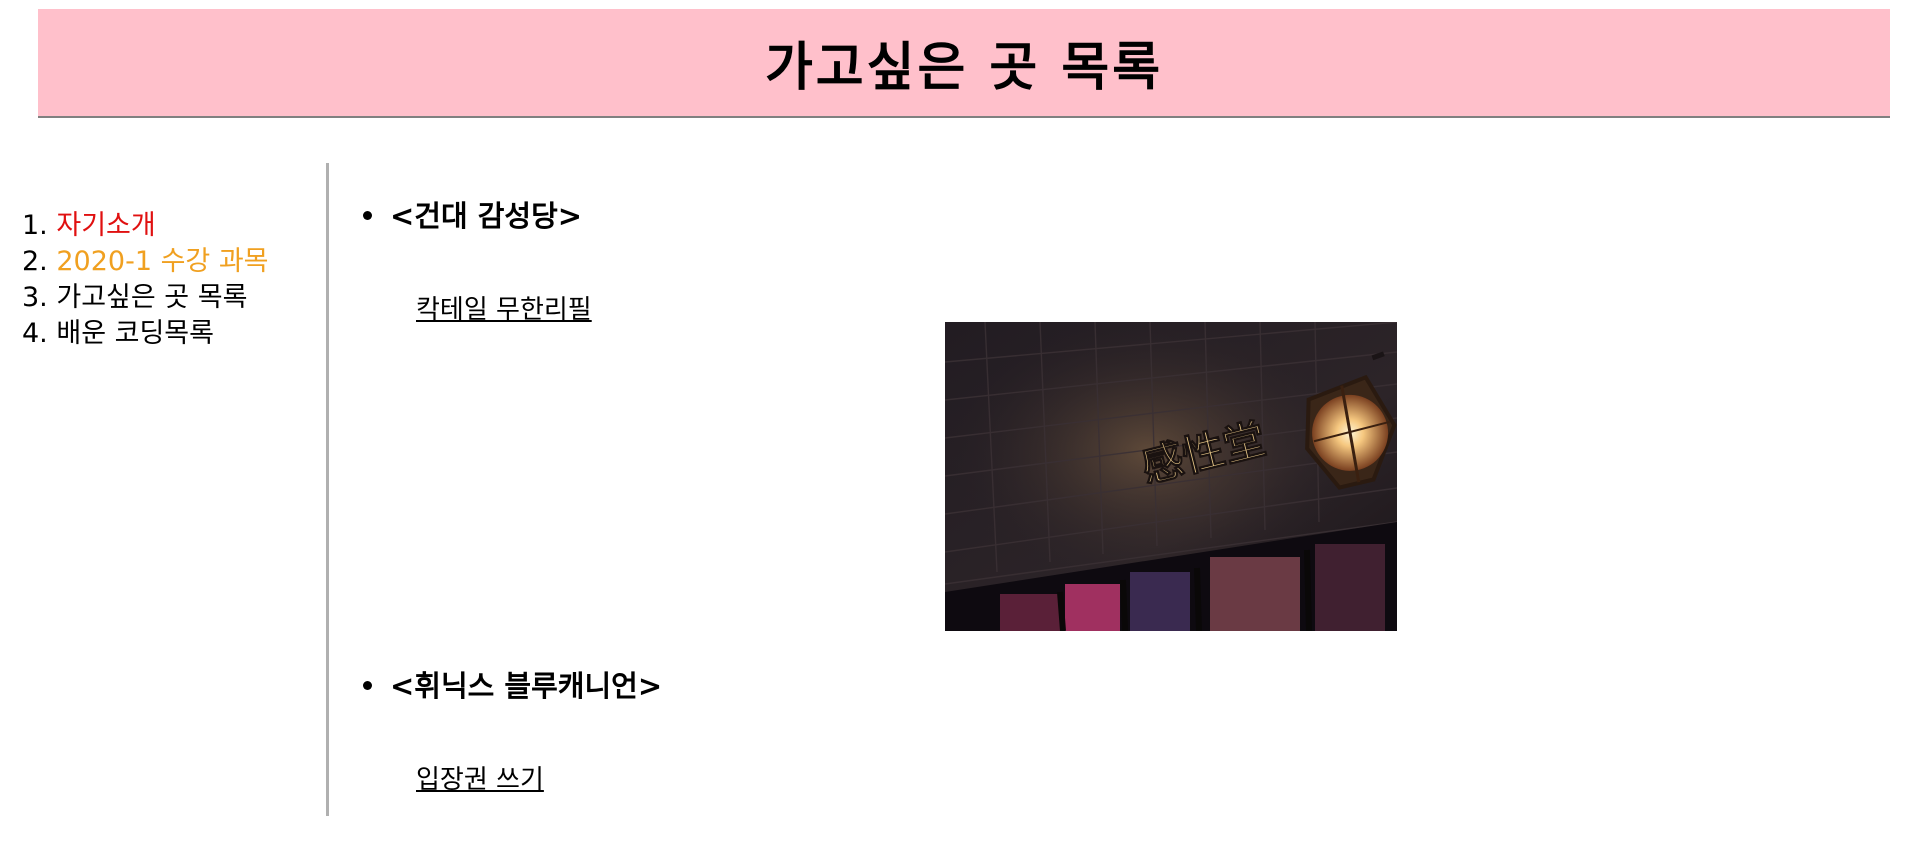 The height and width of the screenshot is (850, 1916). What do you see at coordinates (35, 297) in the screenshot?
I see `nav-item-number: 3.` at bounding box center [35, 297].